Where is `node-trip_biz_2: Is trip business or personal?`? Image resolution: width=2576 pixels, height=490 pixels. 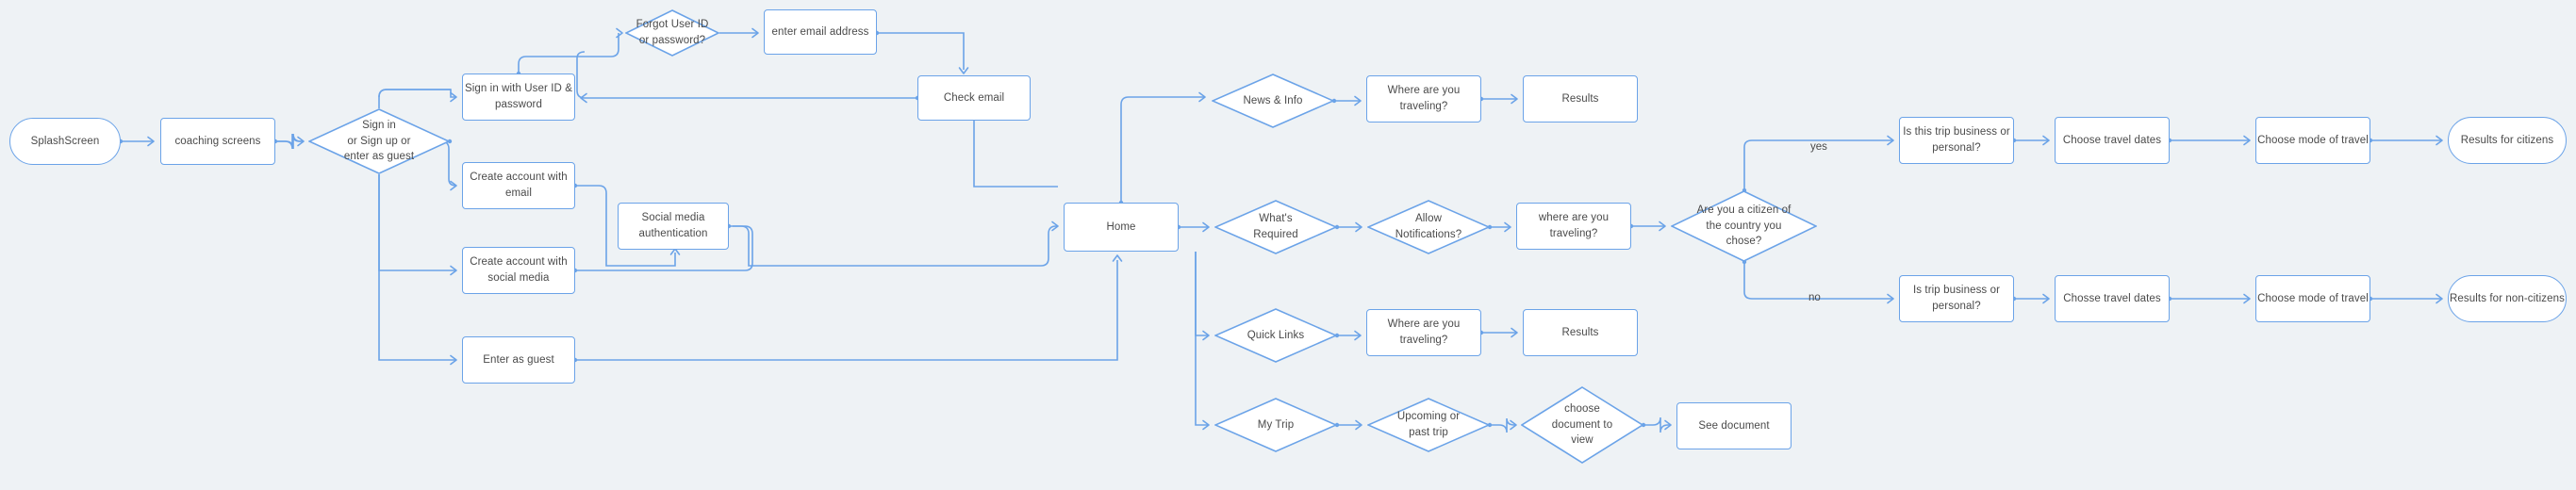
node-trip_biz_2: Is trip business or personal? is located at coordinates (1956, 298).